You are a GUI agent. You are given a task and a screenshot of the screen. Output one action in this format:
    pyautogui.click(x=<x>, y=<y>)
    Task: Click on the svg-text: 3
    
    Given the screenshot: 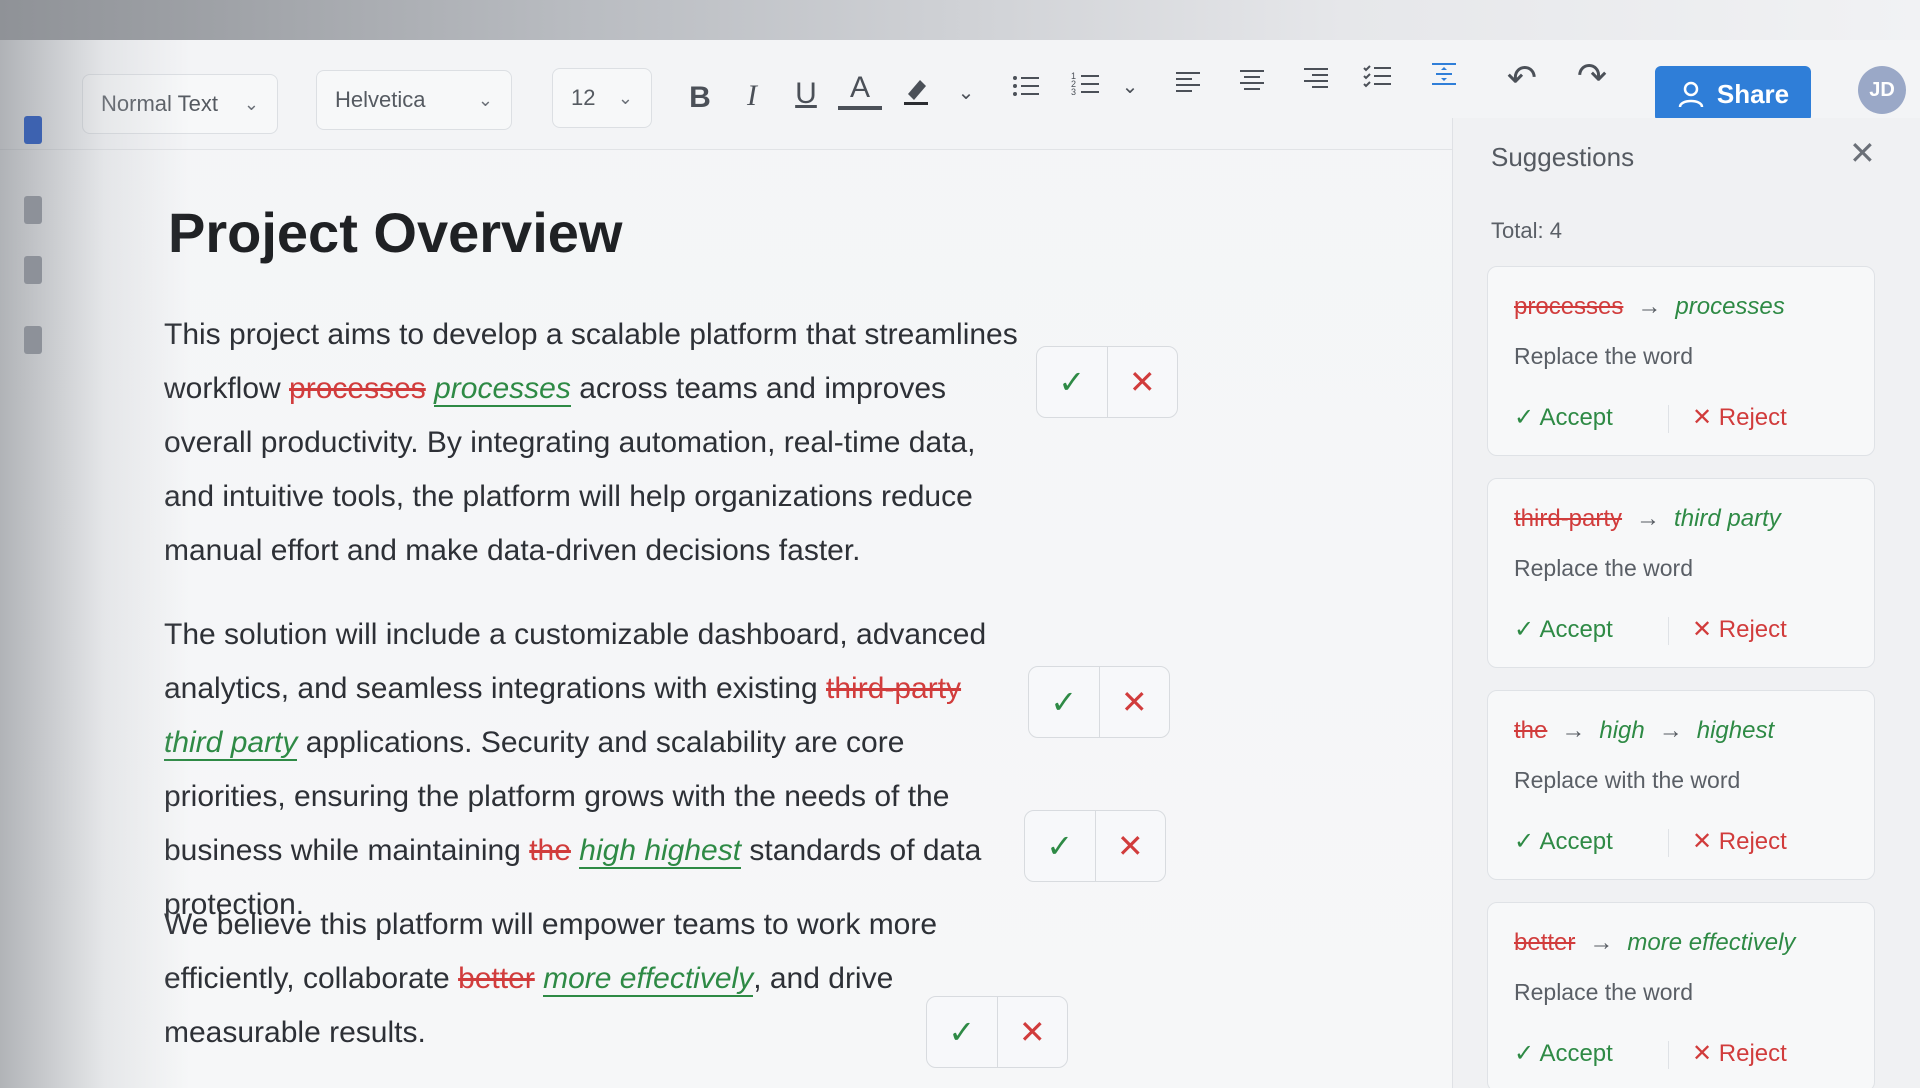 What is the action you would take?
    pyautogui.click(x=1073, y=92)
    